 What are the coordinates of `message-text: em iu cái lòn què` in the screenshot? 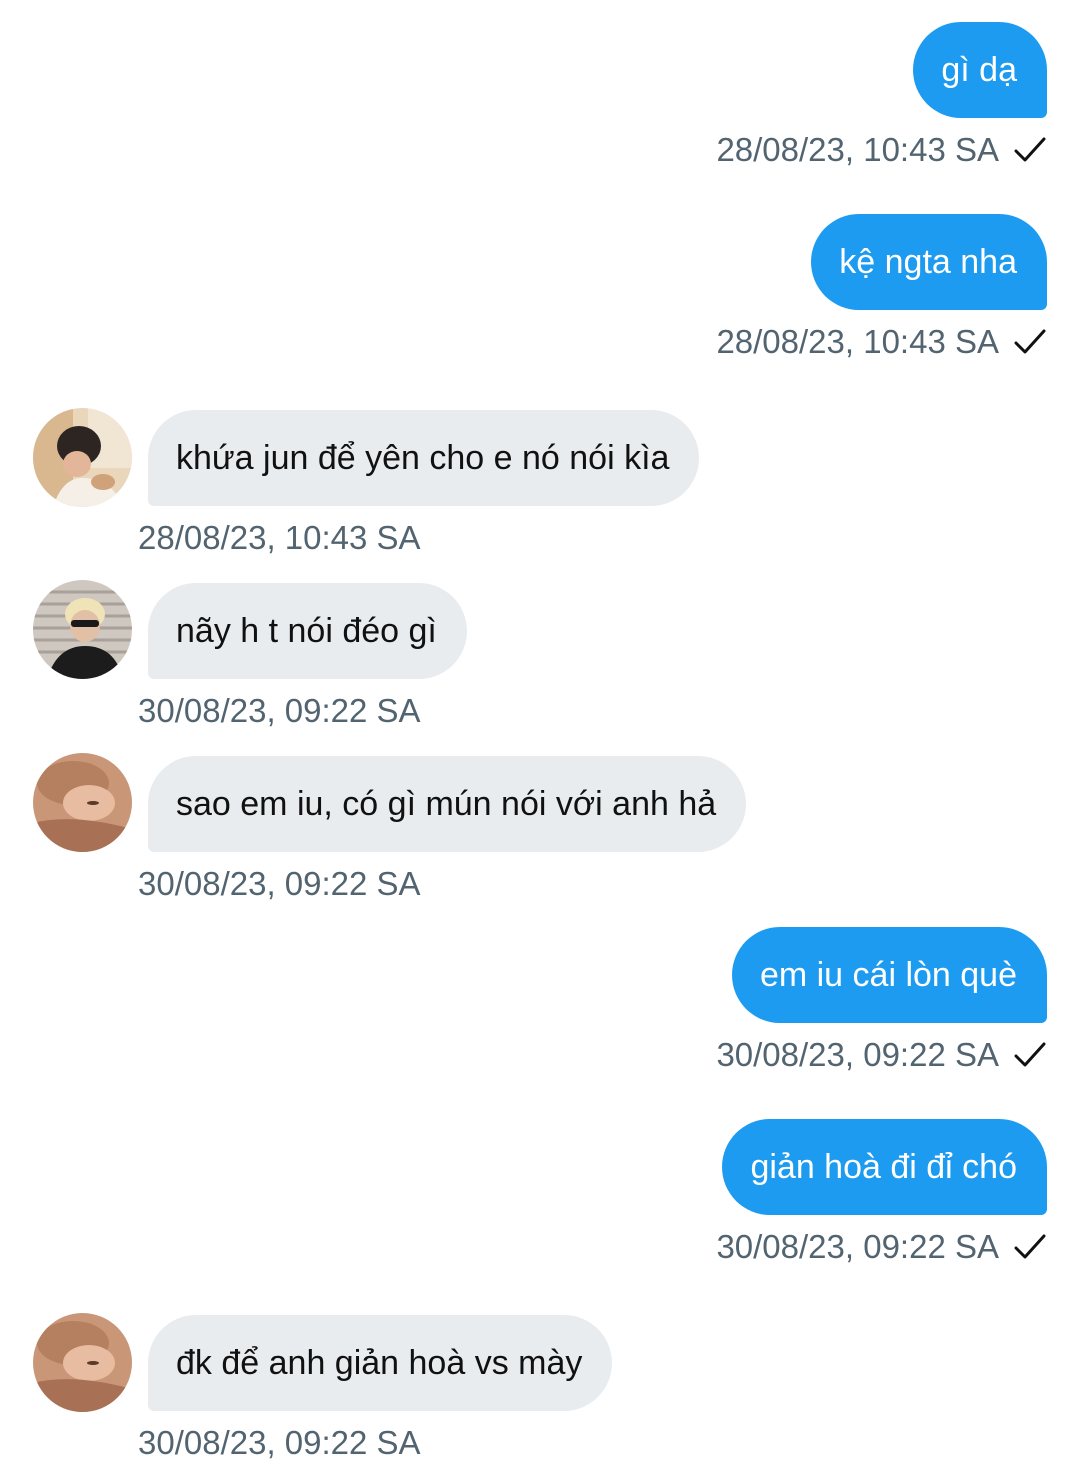 It's located at (888, 975).